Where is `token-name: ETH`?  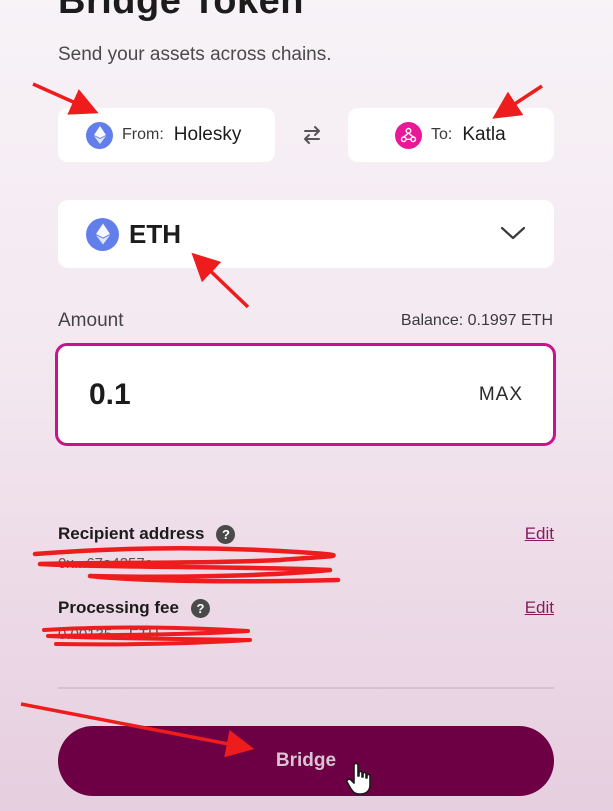
token-name: ETH is located at coordinates (155, 233).